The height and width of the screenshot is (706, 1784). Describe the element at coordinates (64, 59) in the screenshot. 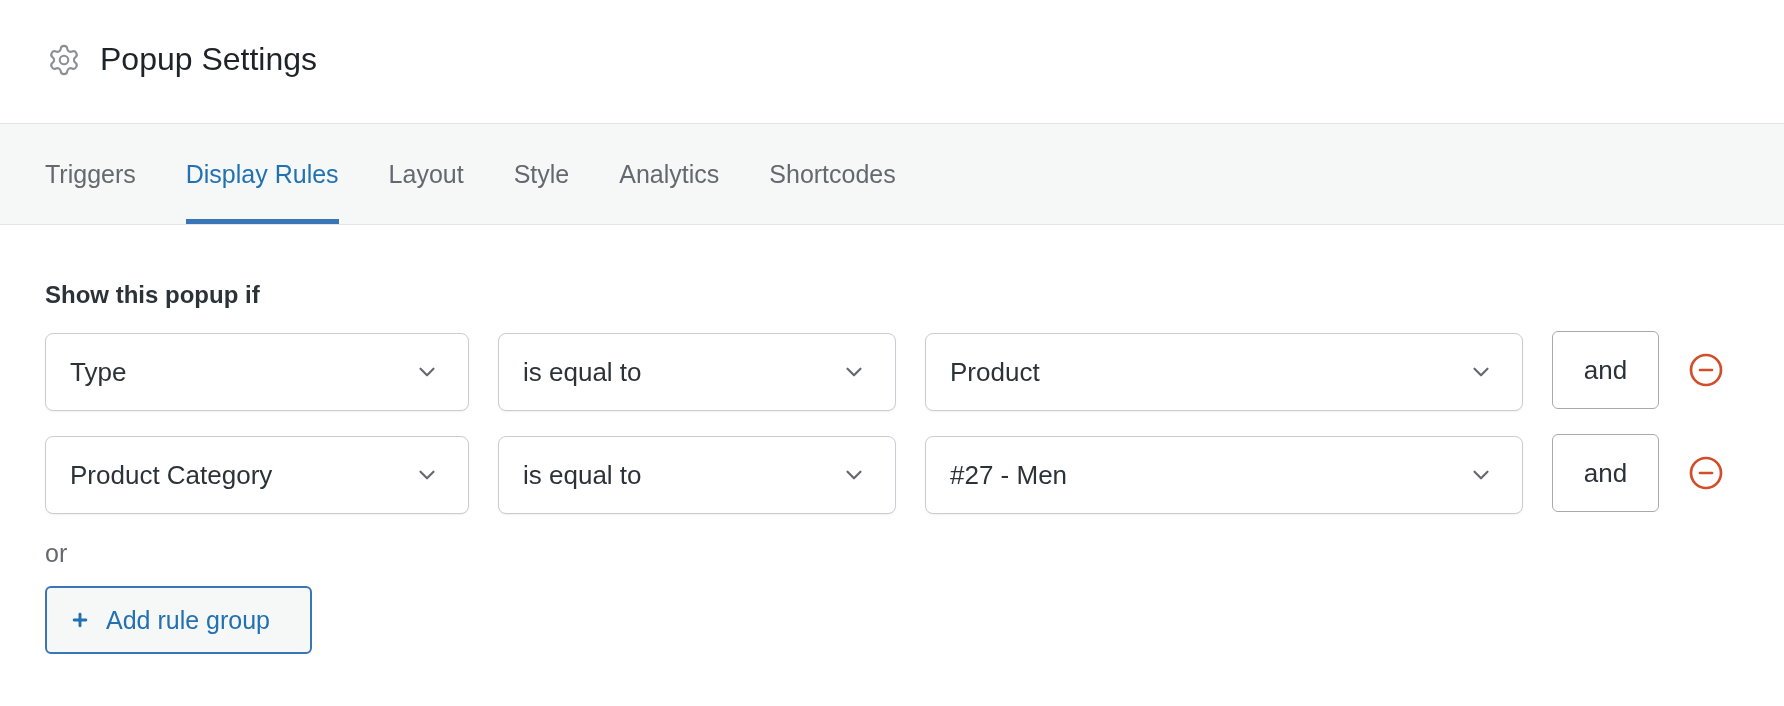

I see `settings-icon` at that location.